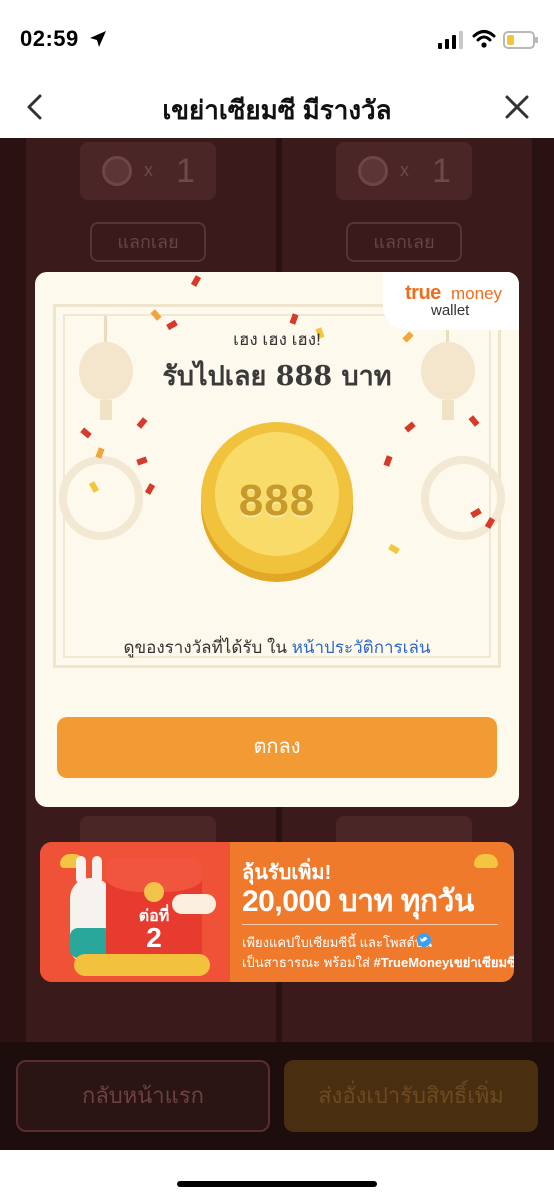 Image resolution: width=554 pixels, height=1200 pixels. I want to click on reward-subtitle: เฮง เฮง เฮง!, so click(277, 339).